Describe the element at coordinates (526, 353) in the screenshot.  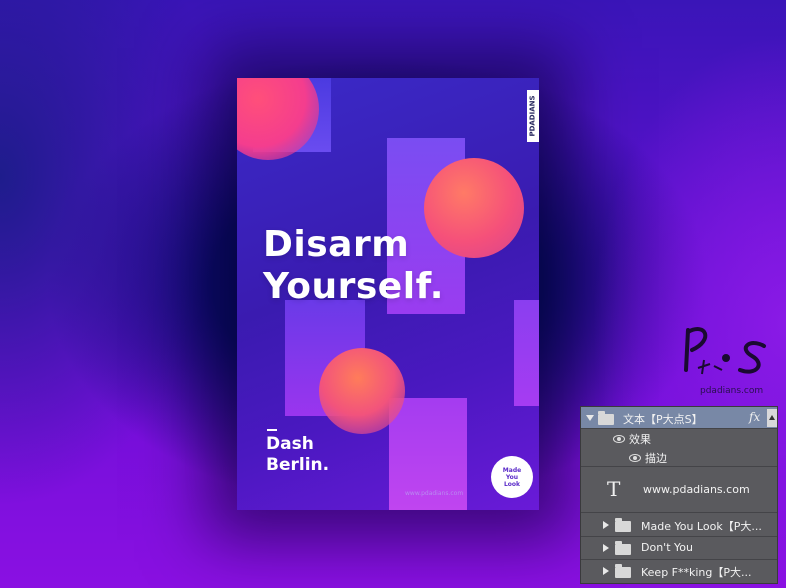
I see `poster-rect` at that location.